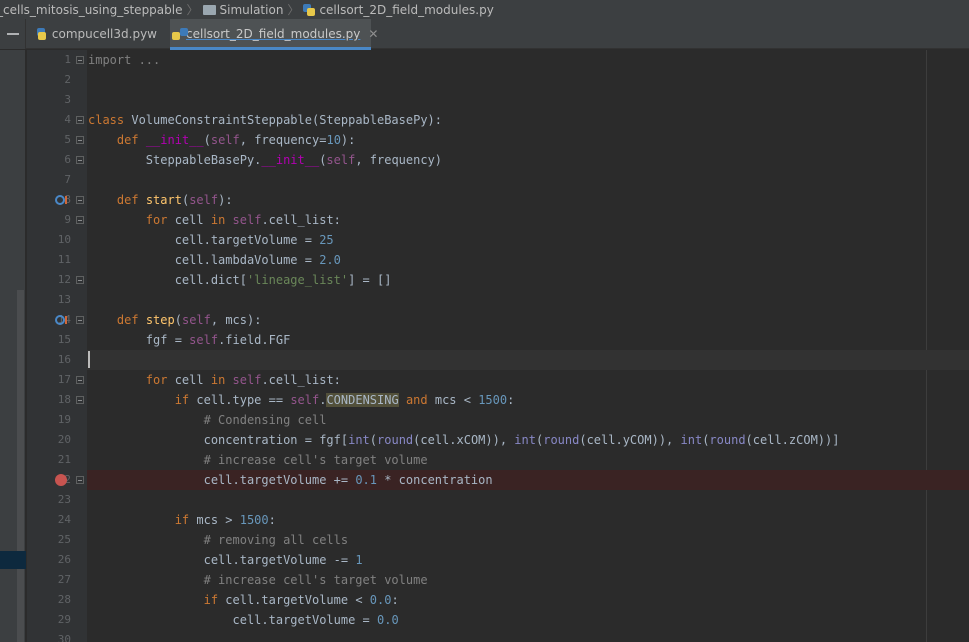  Describe the element at coordinates (283, 560) in the screenshot. I see `code-line: cell.targetVolume -= 1` at that location.